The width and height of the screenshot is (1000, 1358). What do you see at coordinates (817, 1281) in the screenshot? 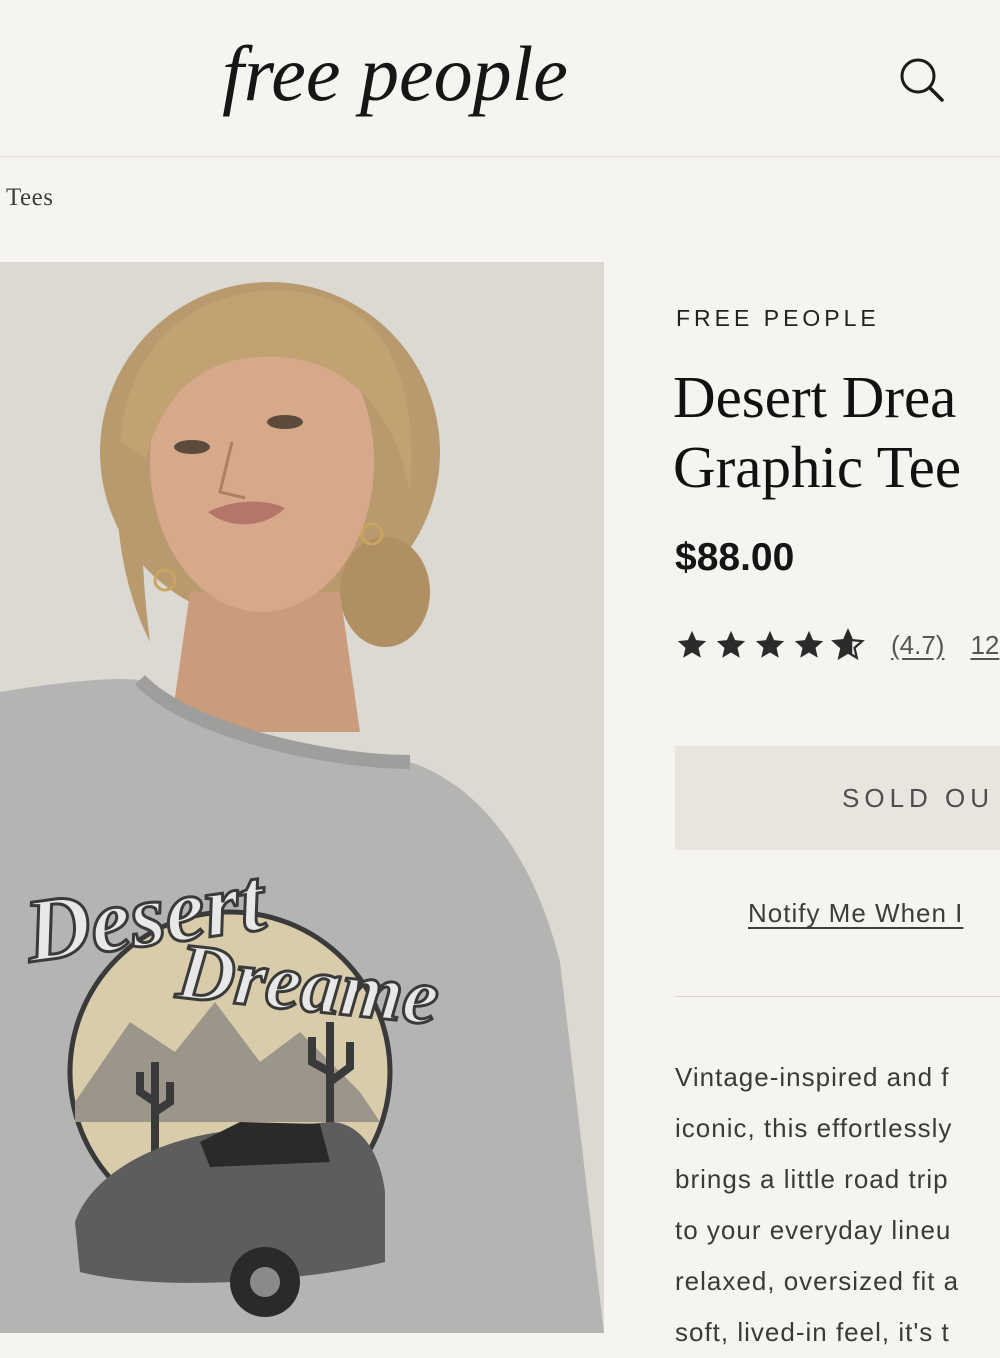
I see `description-line: relaxed, oversized fit a` at bounding box center [817, 1281].